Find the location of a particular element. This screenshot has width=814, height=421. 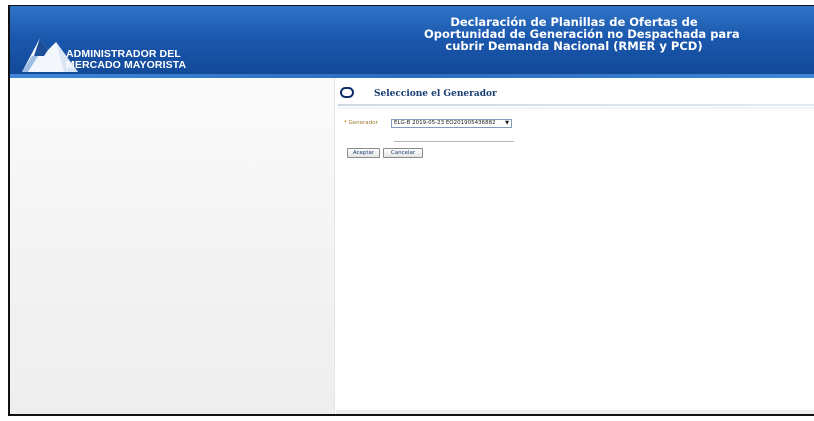

logo-text: ADMINISTRADOR DEL MERCADO MAYORISTA is located at coordinates (126, 60).